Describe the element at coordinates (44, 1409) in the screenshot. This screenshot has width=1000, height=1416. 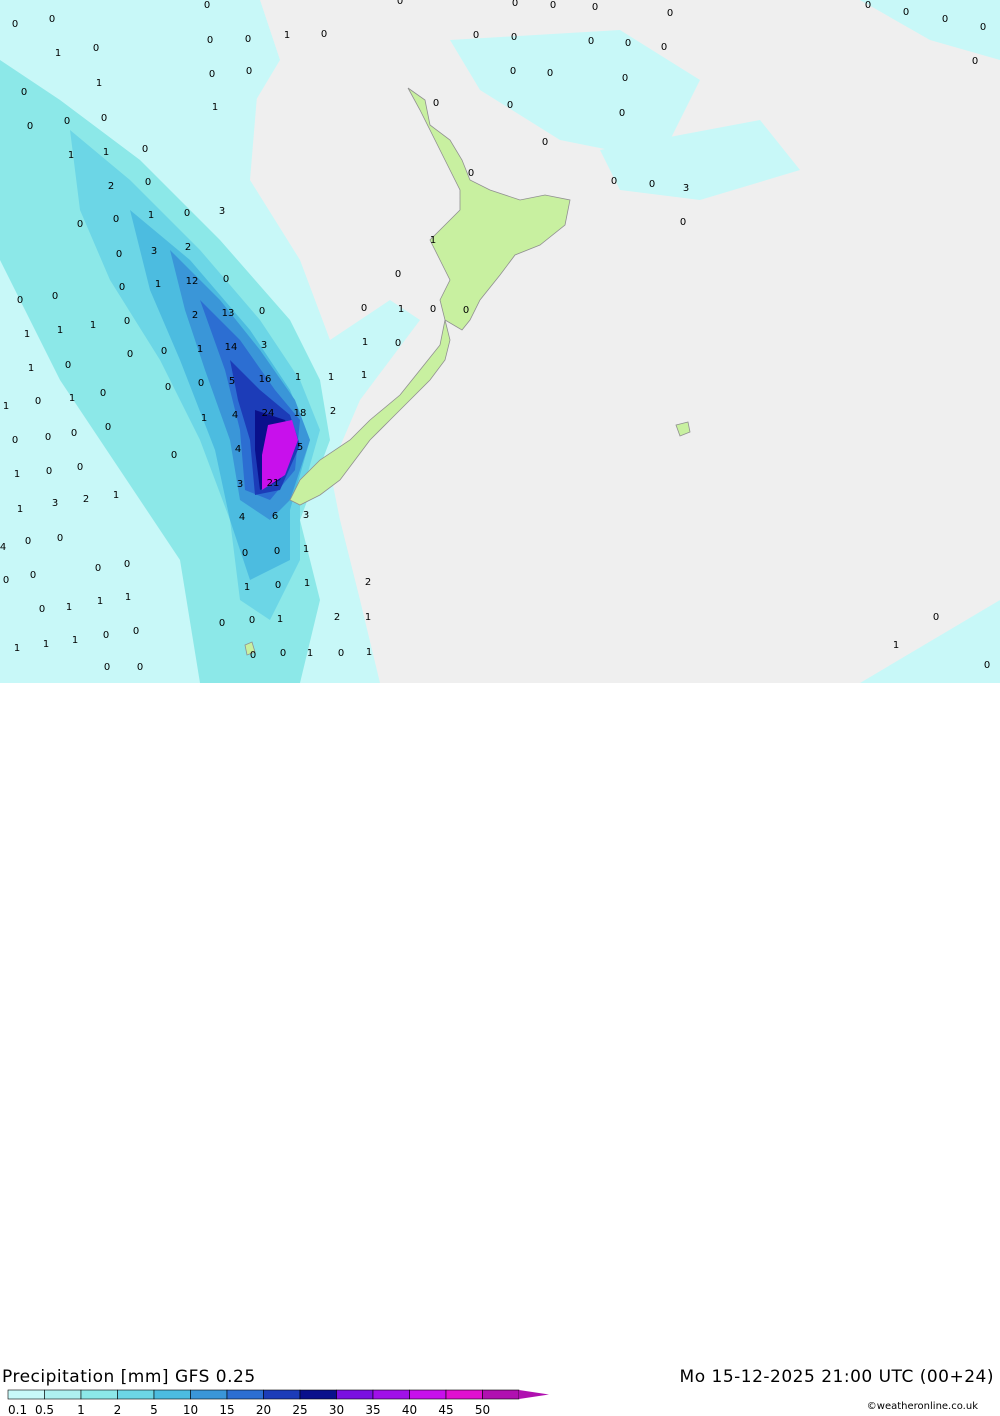
I see `legend-label: 0.5` at that location.